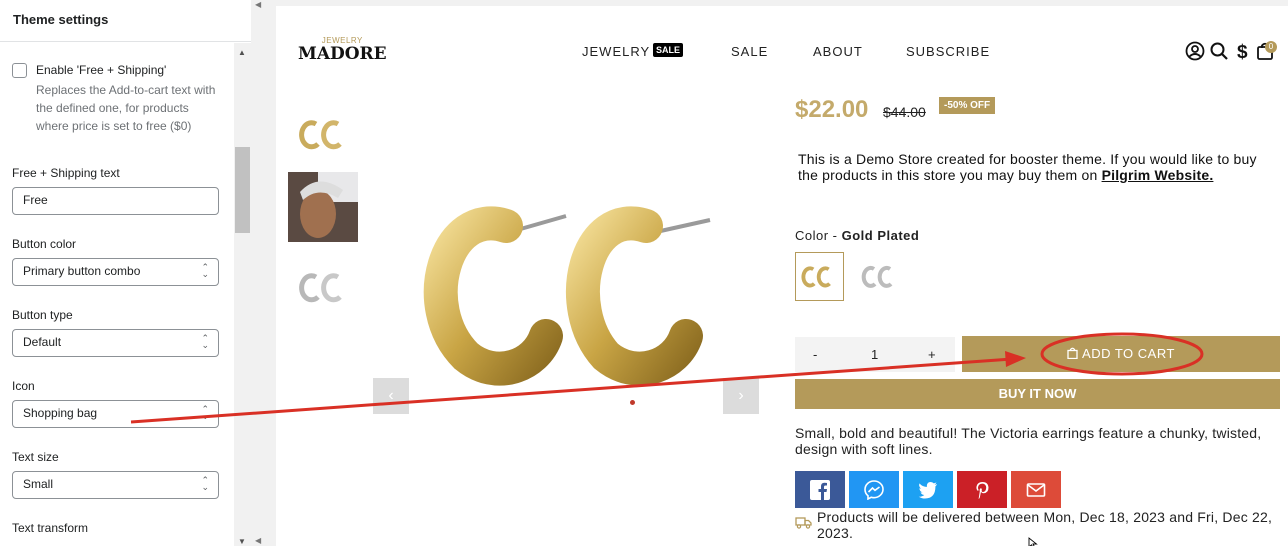  What do you see at coordinates (342, 54) in the screenshot?
I see `logo-wordmark: MADORE` at bounding box center [342, 54].